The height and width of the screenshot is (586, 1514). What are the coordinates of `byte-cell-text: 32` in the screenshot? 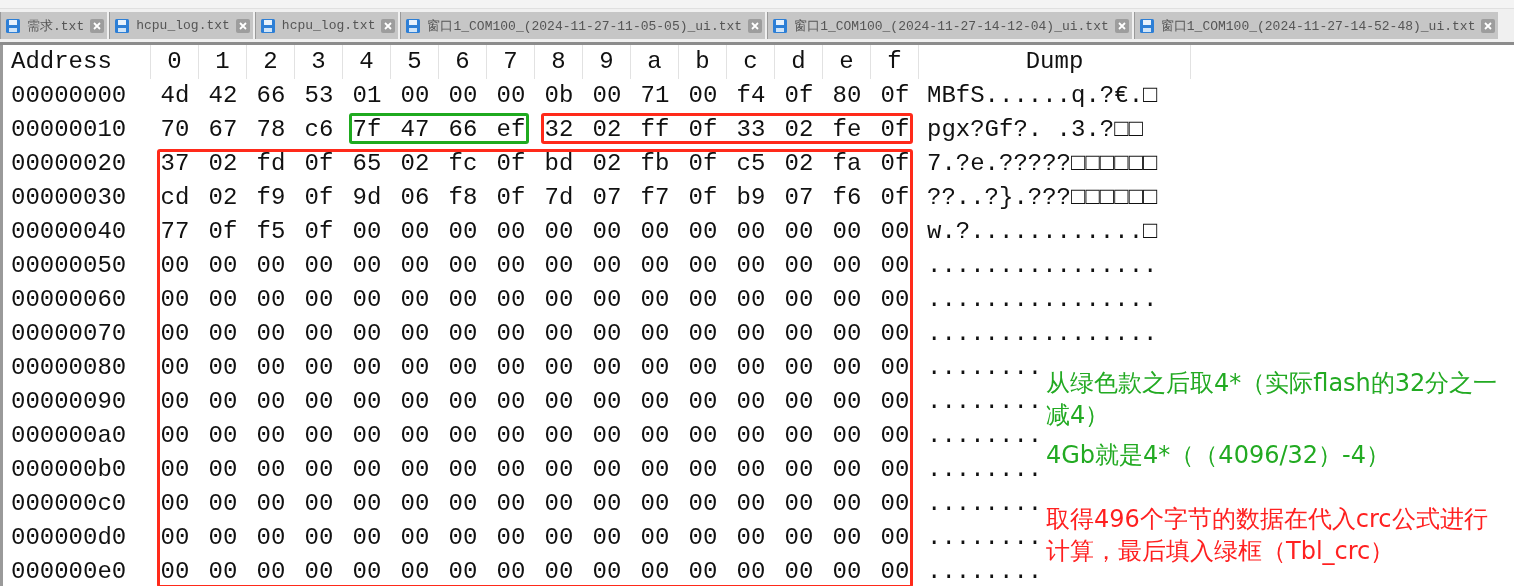 It's located at (559, 130).